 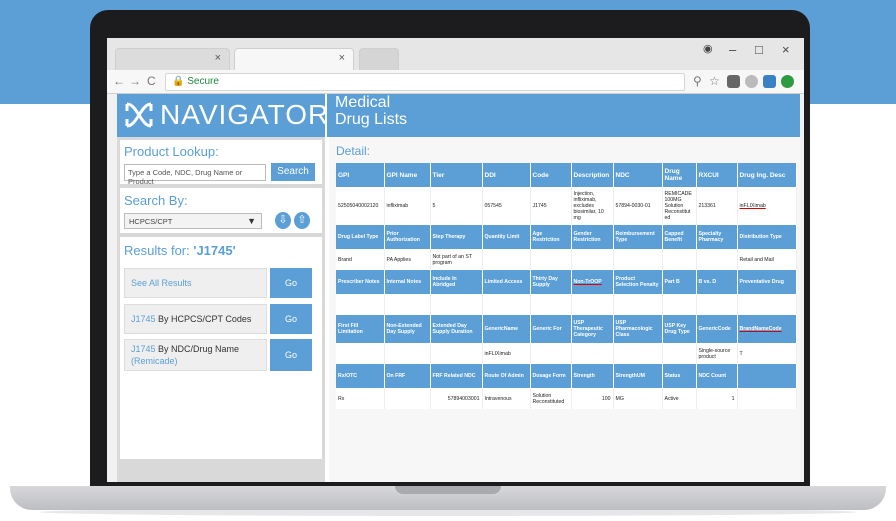 I want to click on table-cell: 57894003001, so click(x=456, y=398).